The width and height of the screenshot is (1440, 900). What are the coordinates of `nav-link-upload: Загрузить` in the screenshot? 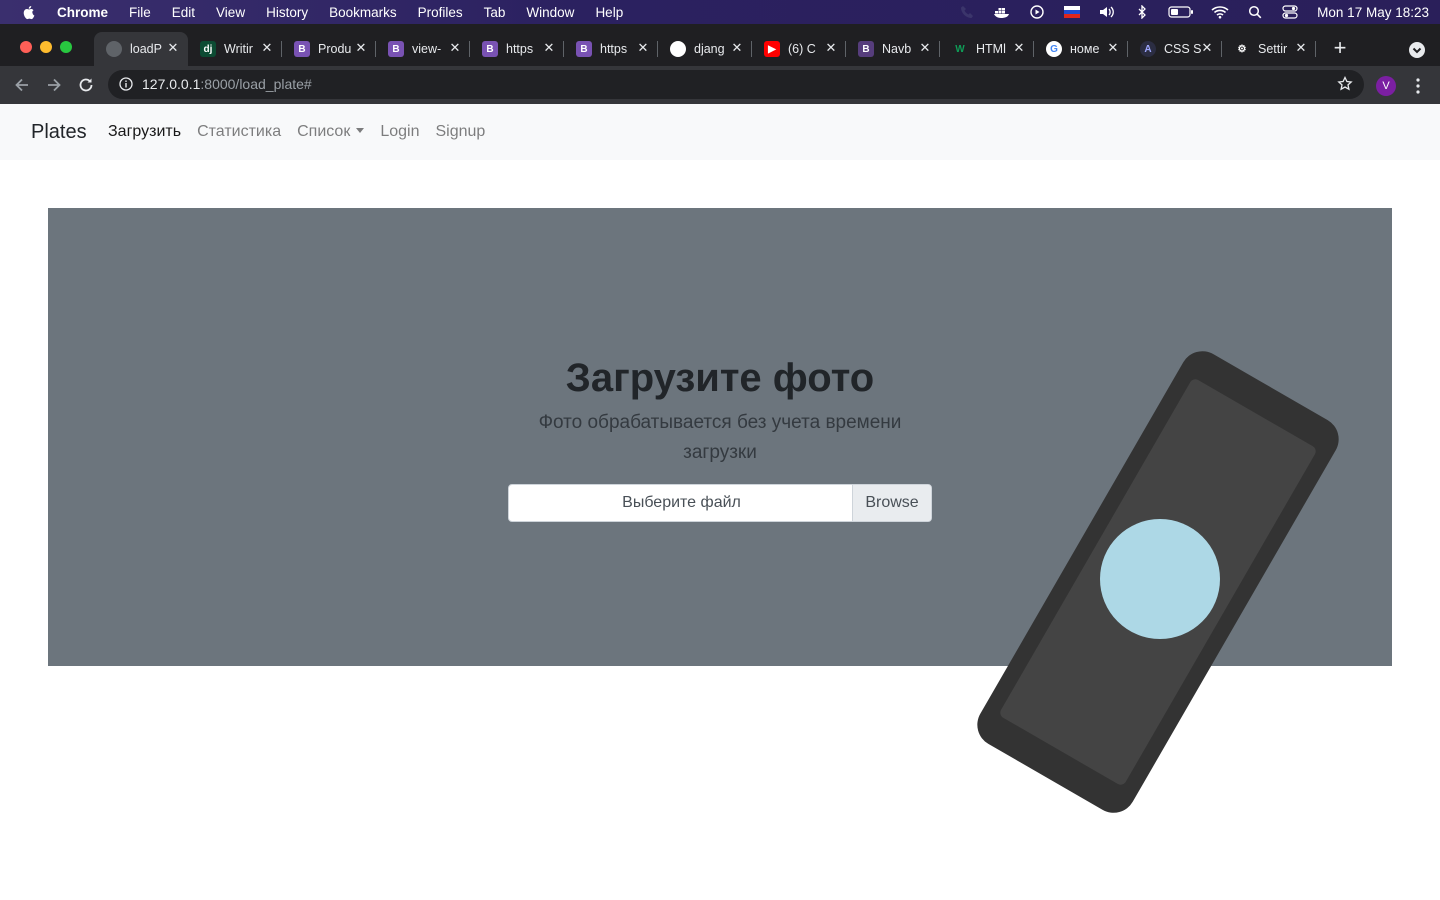 It's located at (144, 132).